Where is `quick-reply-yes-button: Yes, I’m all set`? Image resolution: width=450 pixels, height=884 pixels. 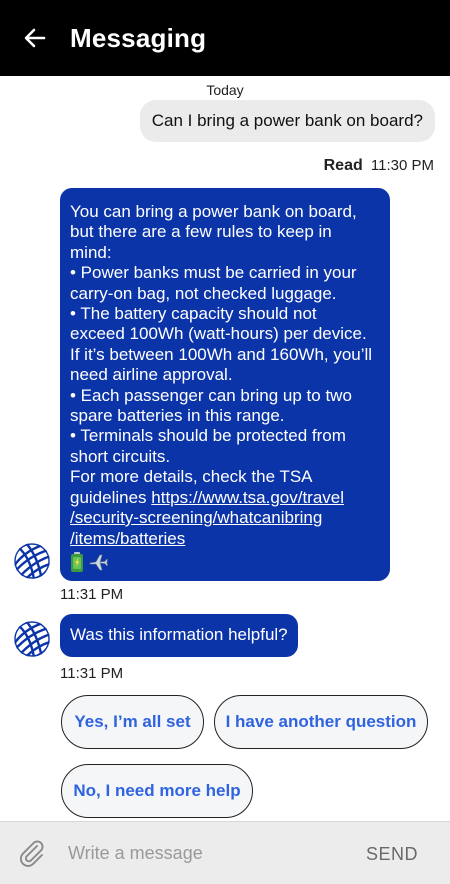
quick-reply-yes-button: Yes, I’m all set is located at coordinates (132, 722).